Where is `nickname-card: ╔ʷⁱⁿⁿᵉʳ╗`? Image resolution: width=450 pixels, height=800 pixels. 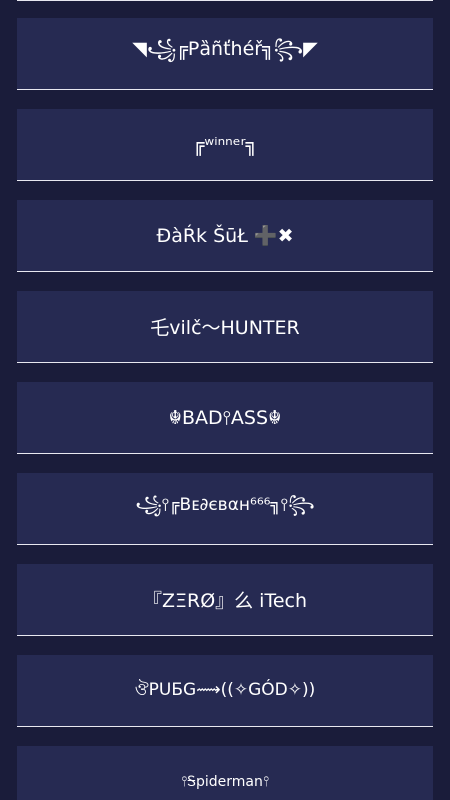
nickname-card: ╔ʷⁱⁿⁿᵉʳ╗ is located at coordinates (225, 145).